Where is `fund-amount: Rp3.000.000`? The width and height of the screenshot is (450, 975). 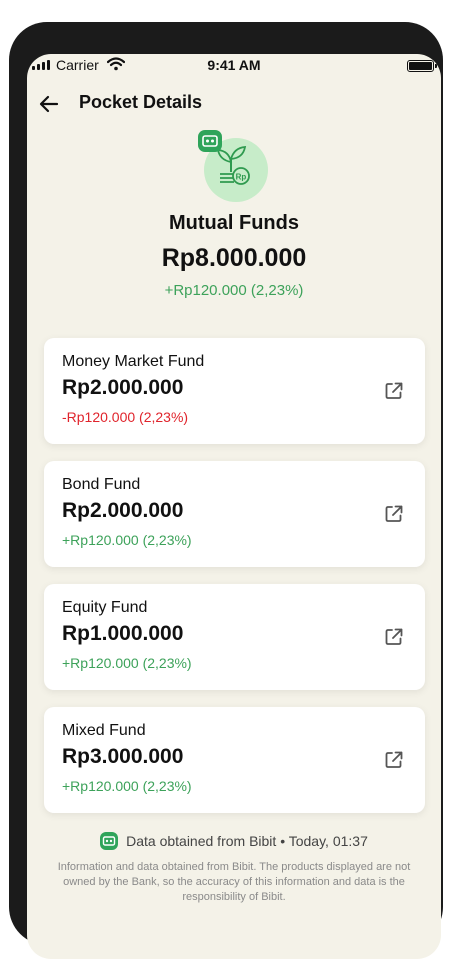
fund-amount: Rp3.000.000 is located at coordinates (123, 756).